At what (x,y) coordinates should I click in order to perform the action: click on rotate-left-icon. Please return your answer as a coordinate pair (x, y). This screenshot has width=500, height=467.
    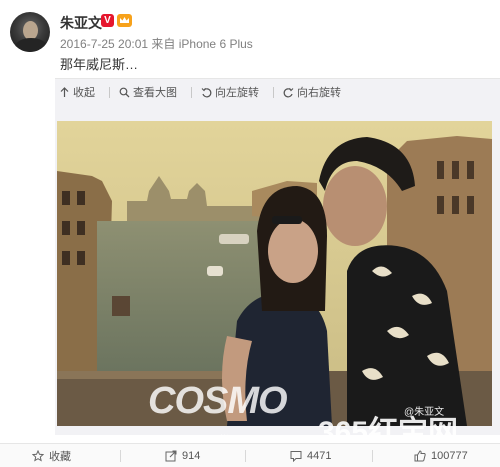
    Looking at the image, I should click on (206, 92).